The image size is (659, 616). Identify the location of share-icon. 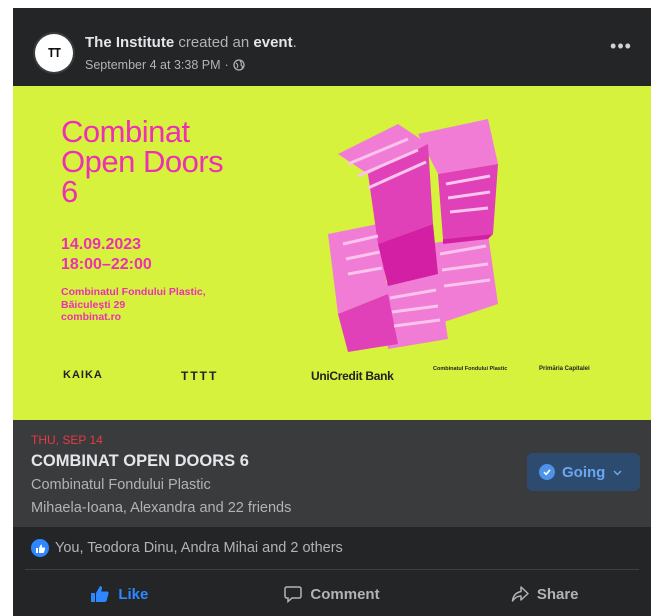
(520, 594).